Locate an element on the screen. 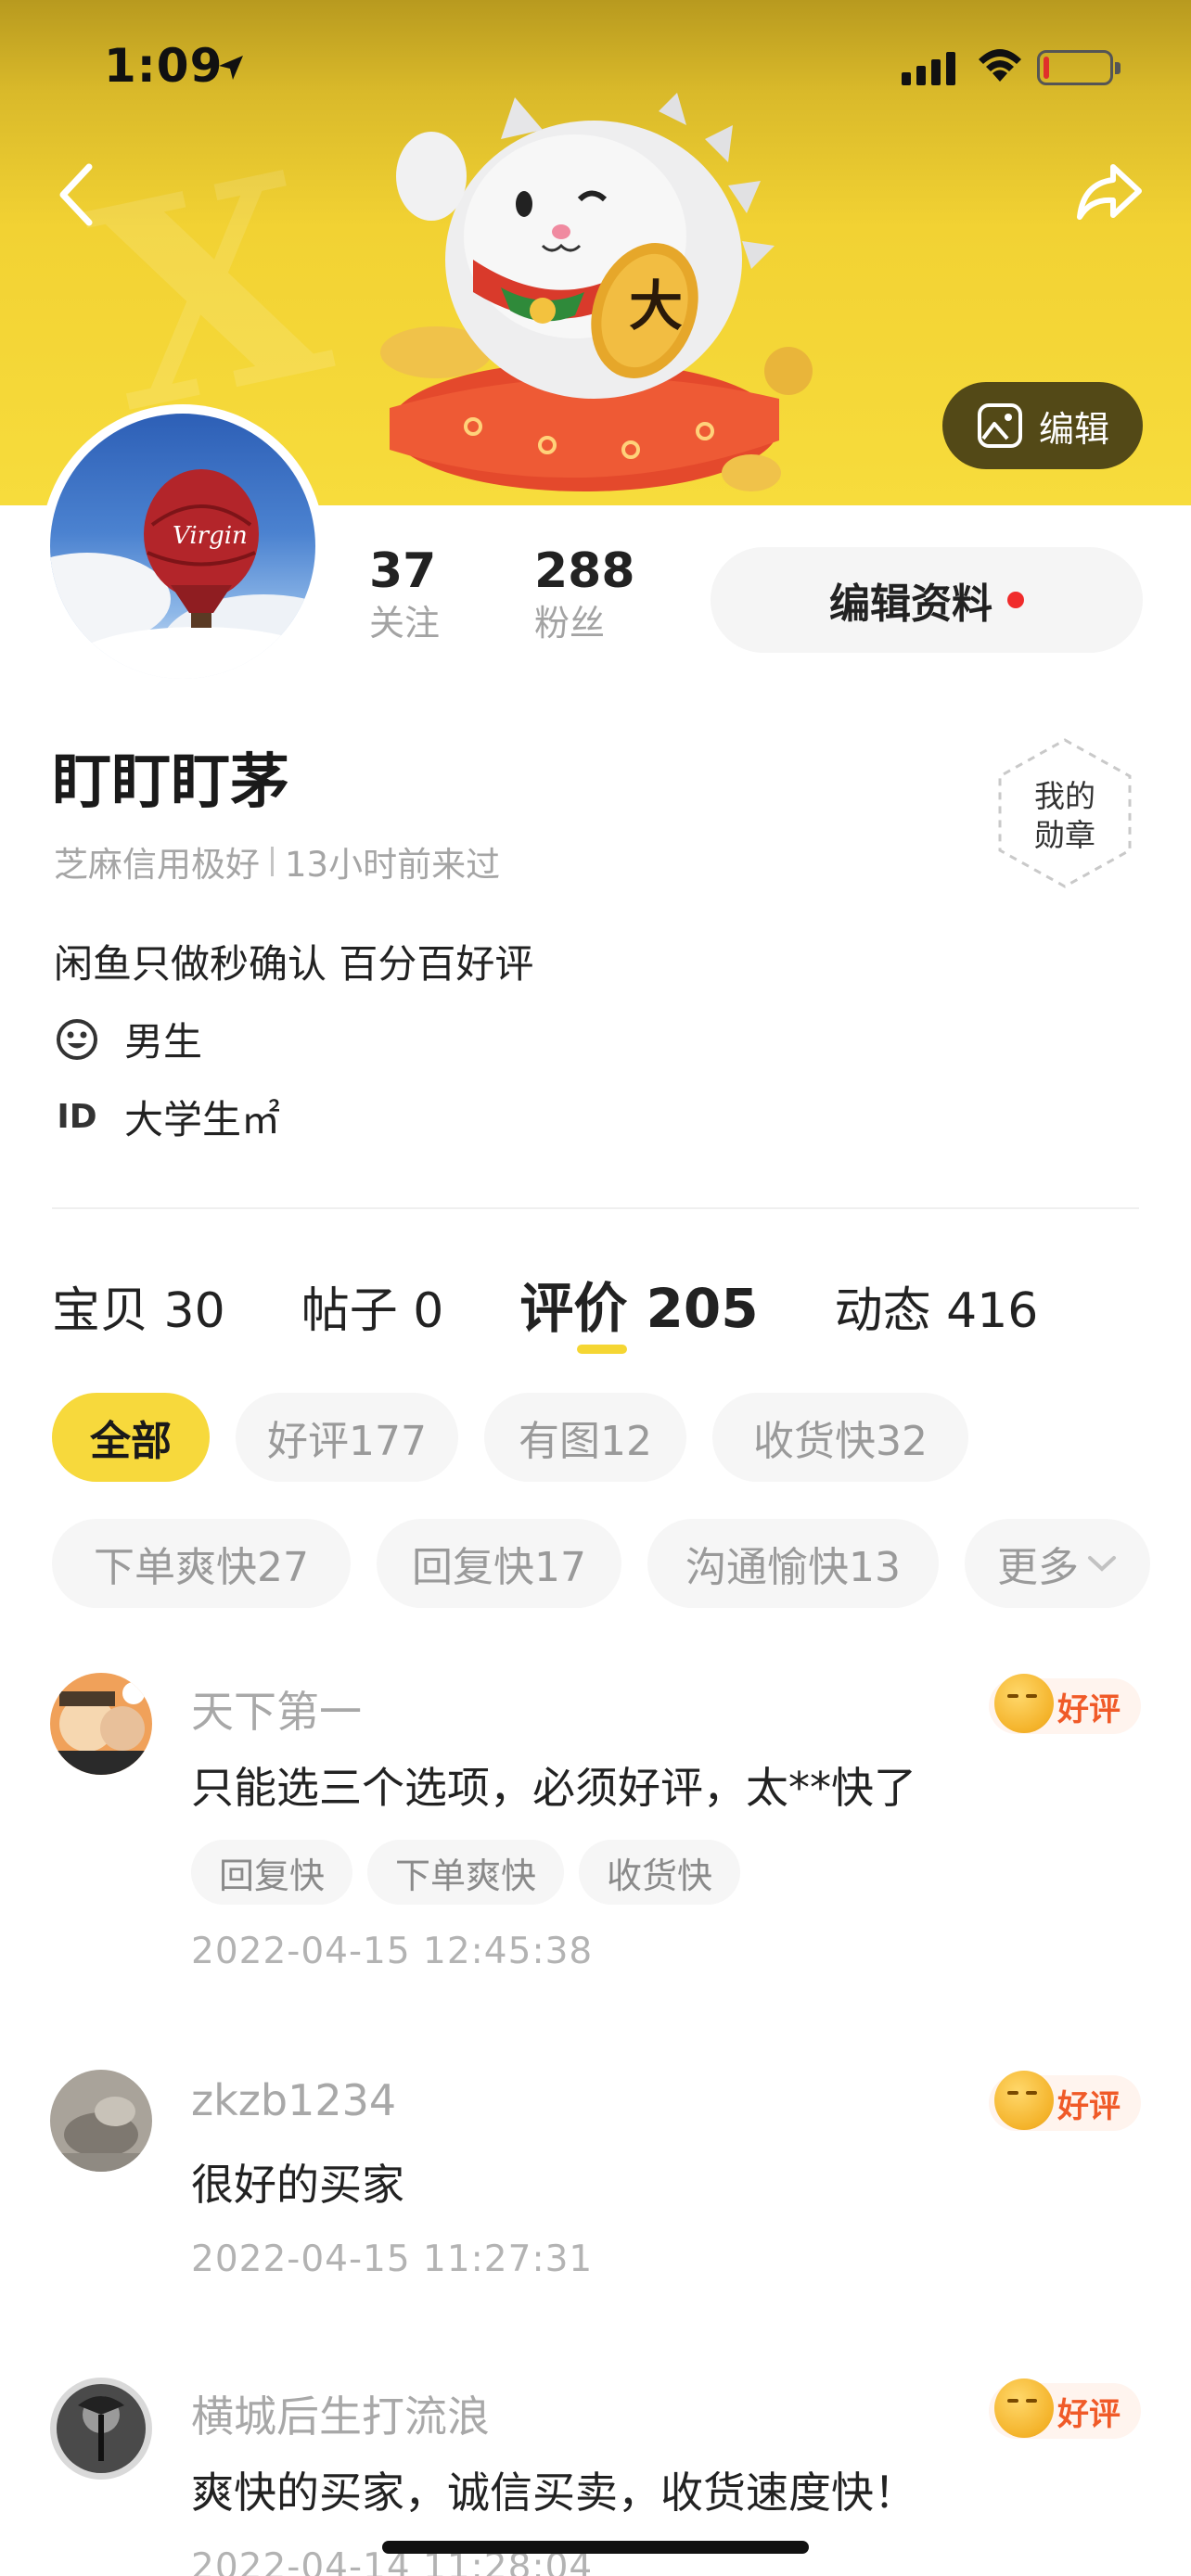 The height and width of the screenshot is (2576, 1191). wifi-icon is located at coordinates (1000, 66).